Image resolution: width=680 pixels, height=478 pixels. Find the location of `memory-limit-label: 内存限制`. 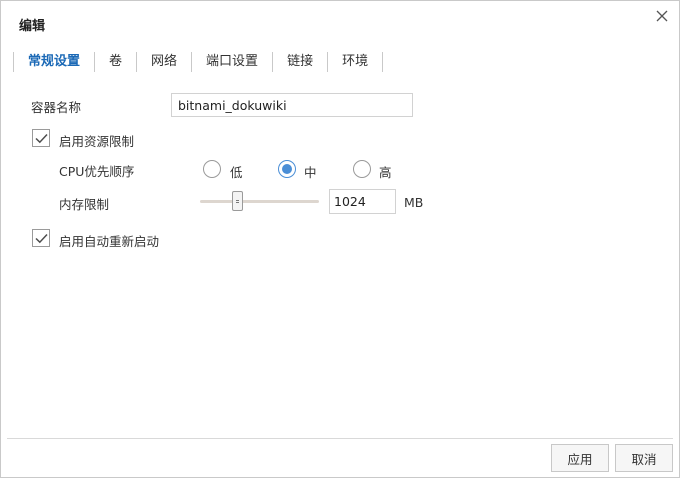

memory-limit-label: 内存限制 is located at coordinates (84, 204).